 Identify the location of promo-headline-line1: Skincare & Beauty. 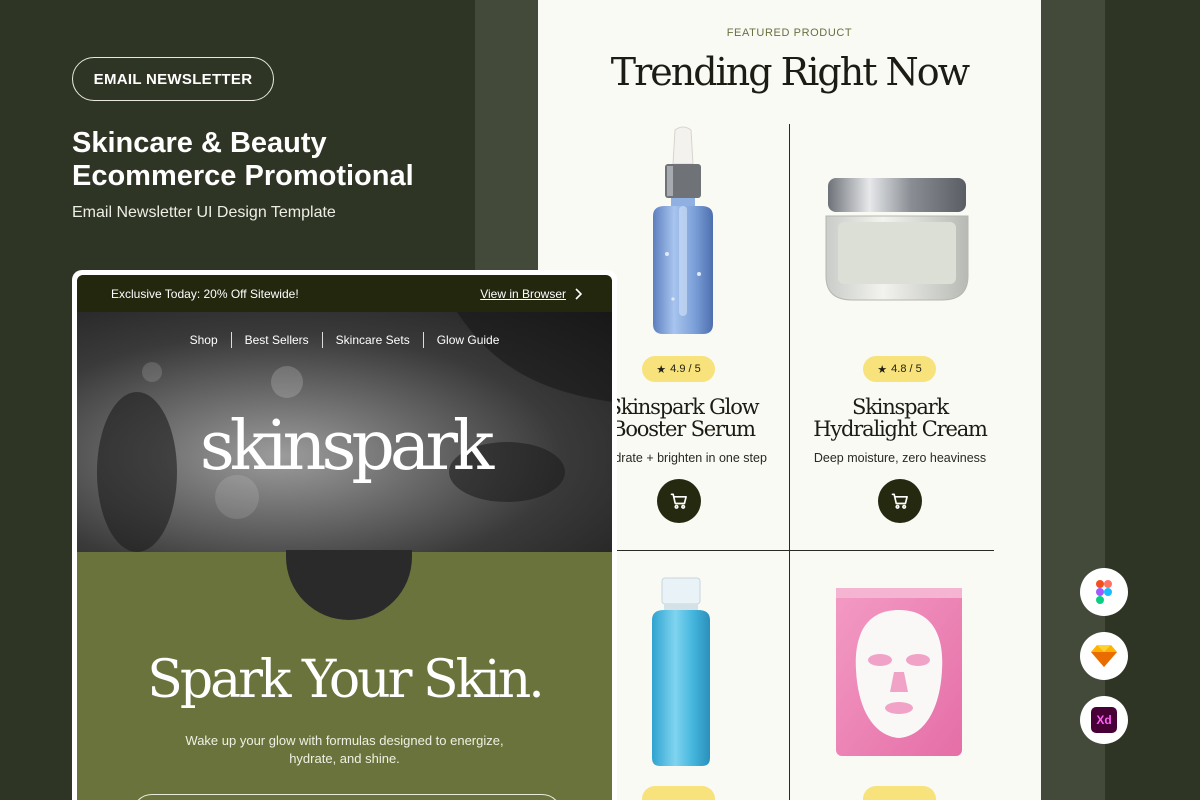
(199, 143).